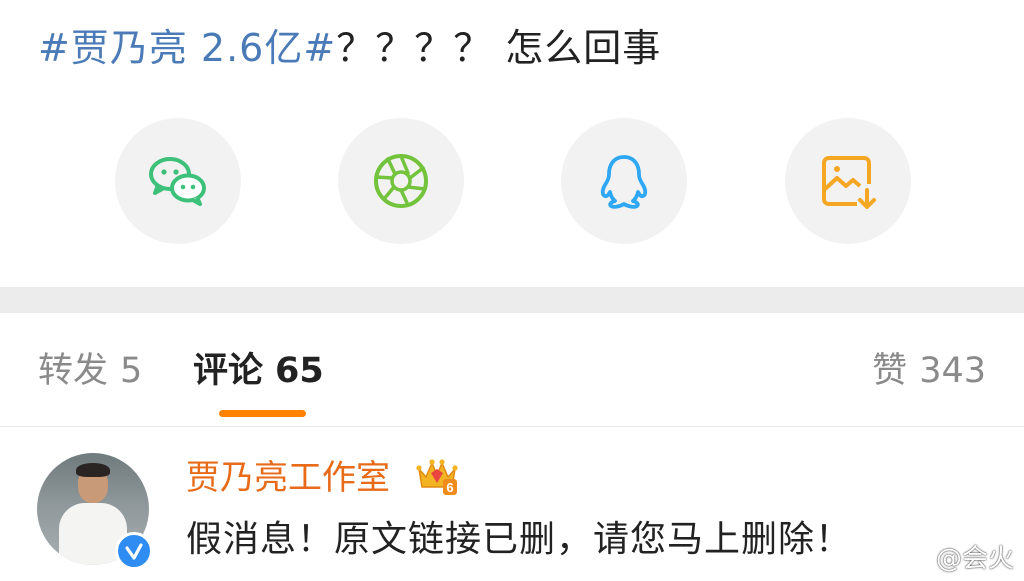 Image resolution: width=1024 pixels, height=581 pixels. I want to click on comment-author-name: 贾乃亮工作室, so click(288, 478).